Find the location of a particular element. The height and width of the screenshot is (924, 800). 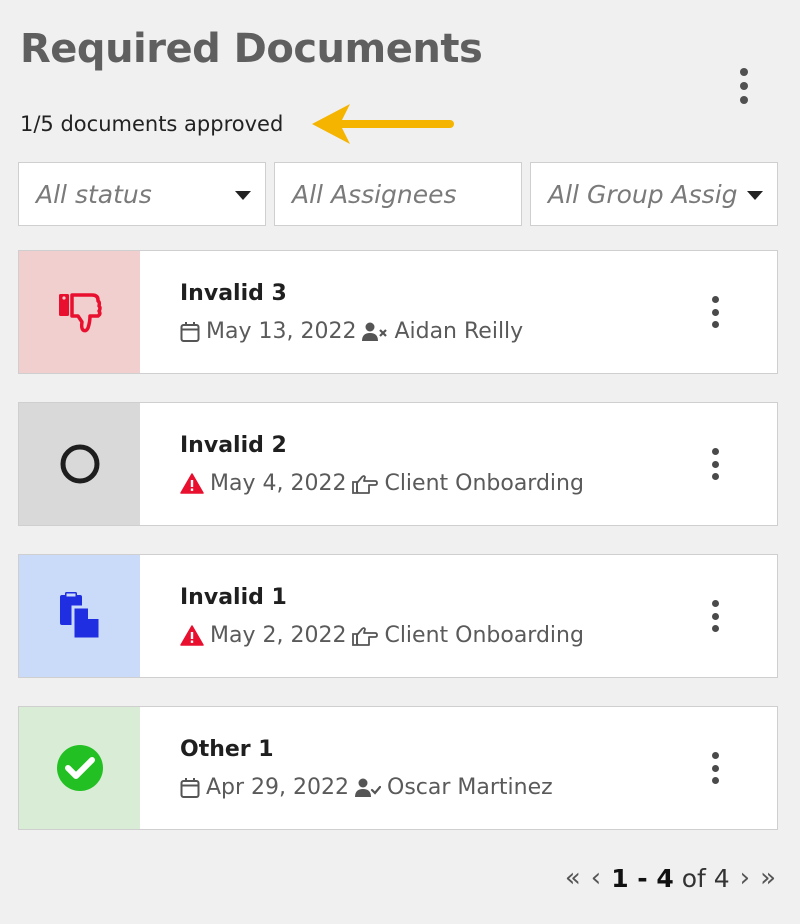

document-card: Other 1 Apr 29, 2022 Oscar Martinez is located at coordinates (398, 768).